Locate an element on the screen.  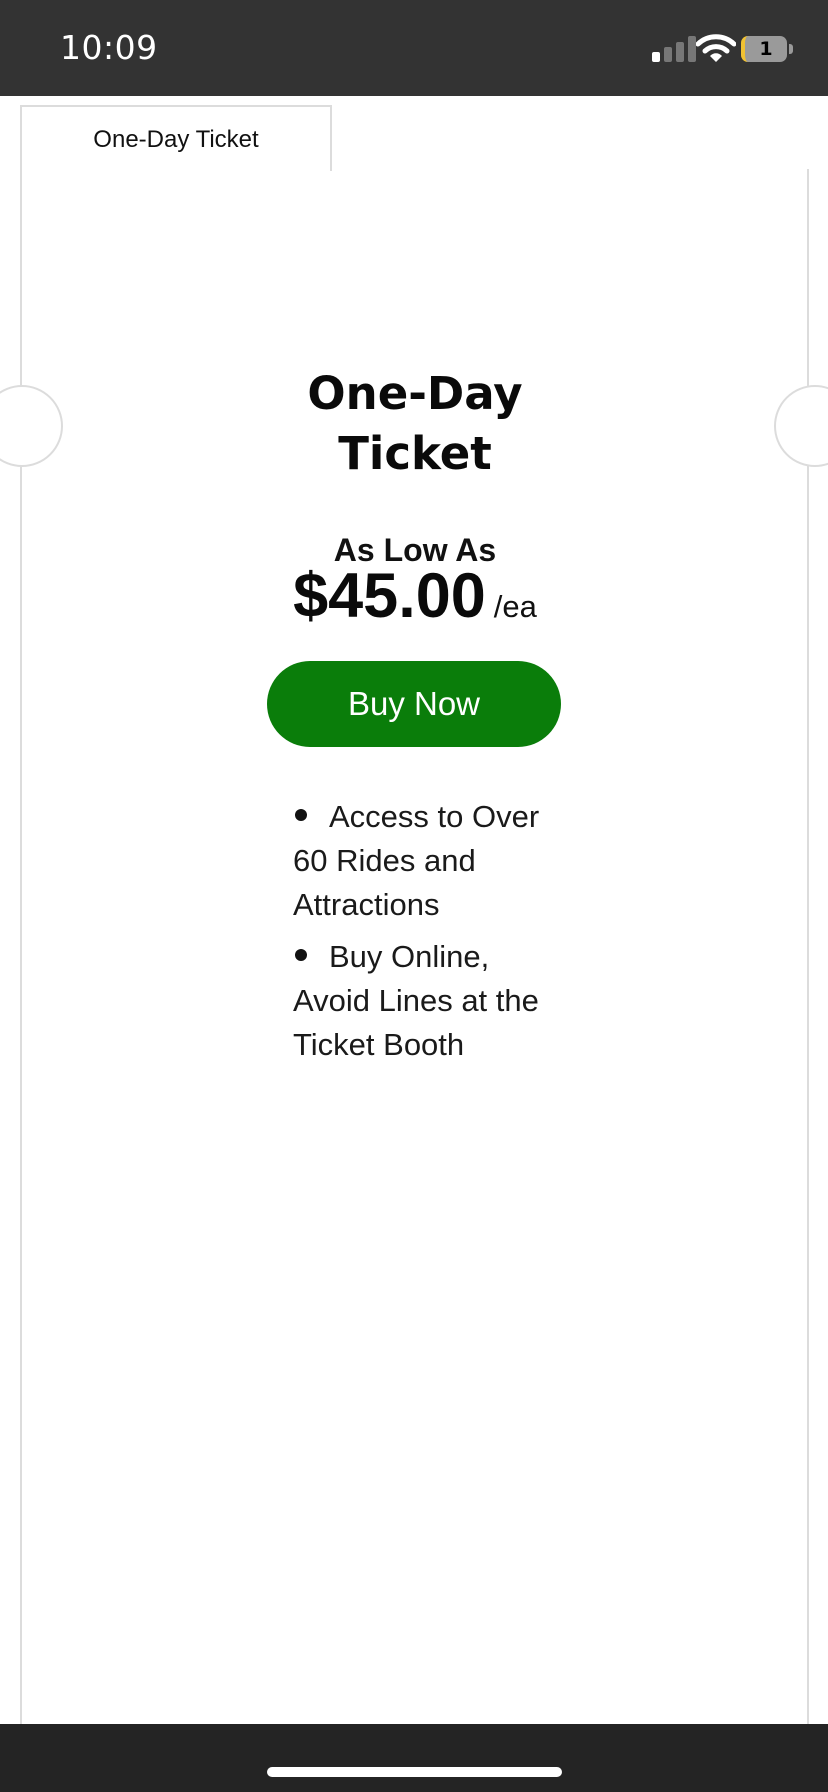
status-bar: 10:09 1 is located at coordinates (414, 48).